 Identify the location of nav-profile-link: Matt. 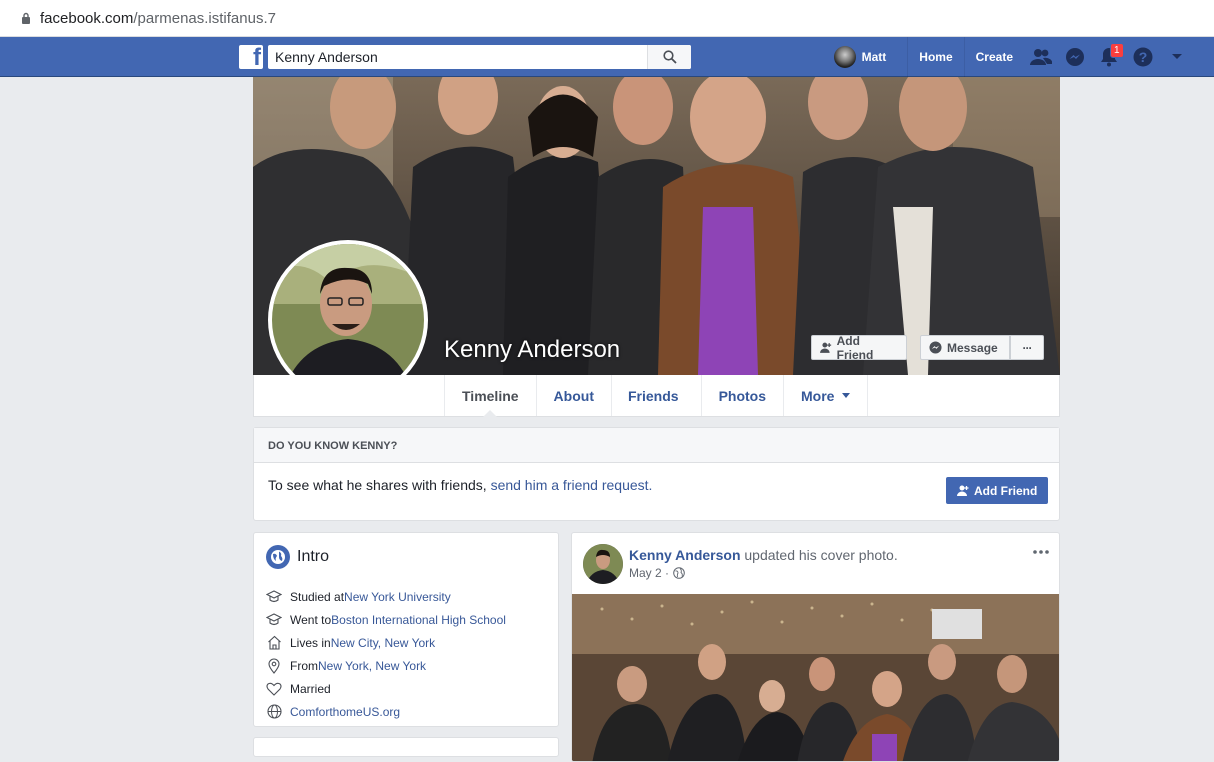
(870, 57).